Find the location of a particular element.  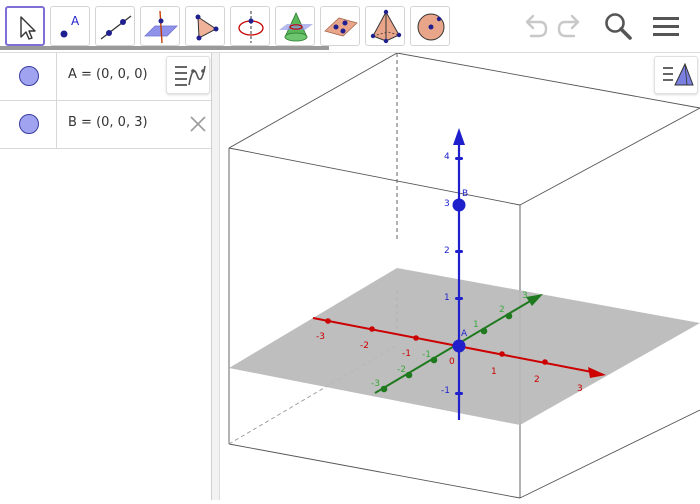

search-icon is located at coordinates (618, 26).